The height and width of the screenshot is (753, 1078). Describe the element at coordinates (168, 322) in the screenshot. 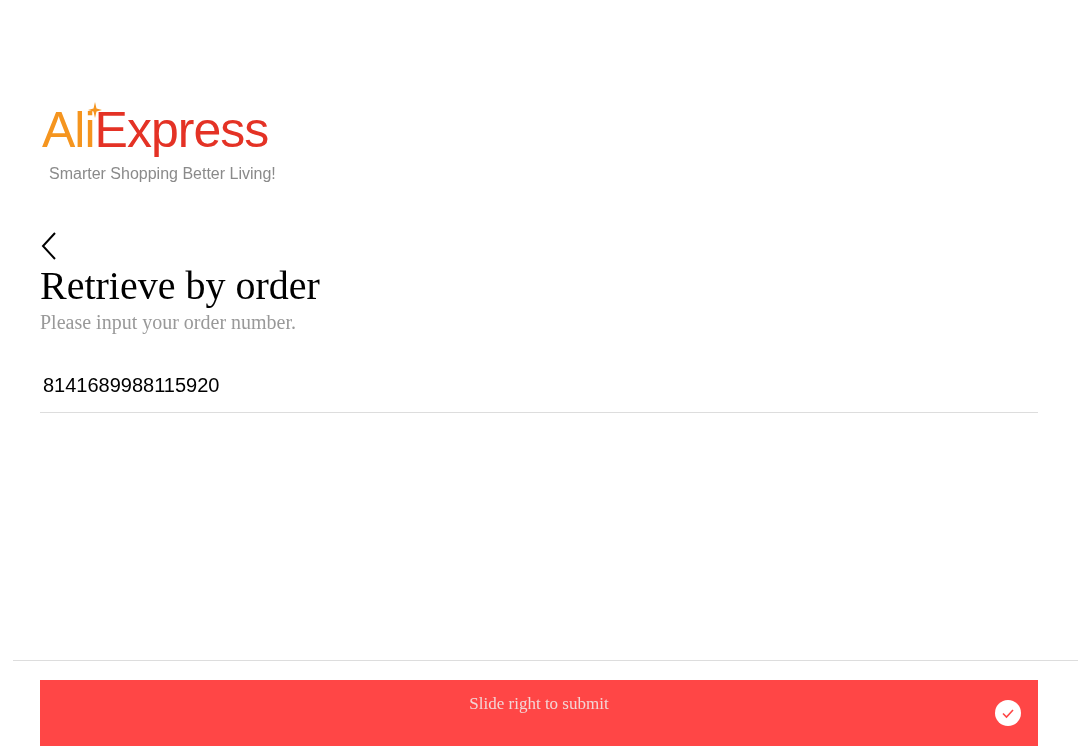

I see `page-subtitle: Please input your order number.` at that location.